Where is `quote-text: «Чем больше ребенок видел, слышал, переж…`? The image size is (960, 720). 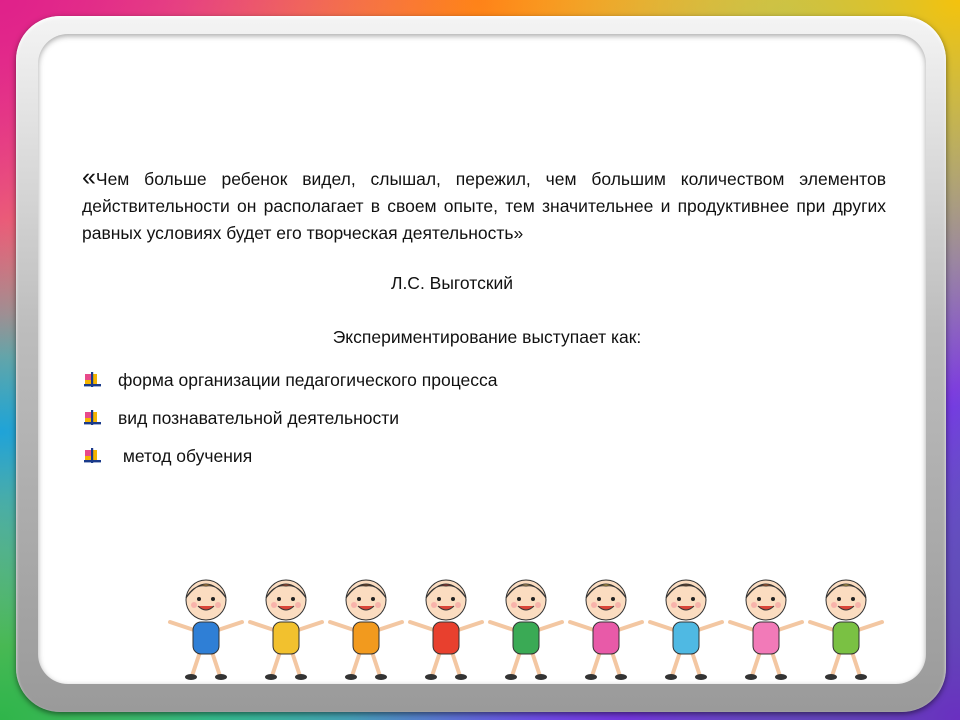
quote-text: «Чем больше ребенок видел, слышал, переж… is located at coordinates (484, 205).